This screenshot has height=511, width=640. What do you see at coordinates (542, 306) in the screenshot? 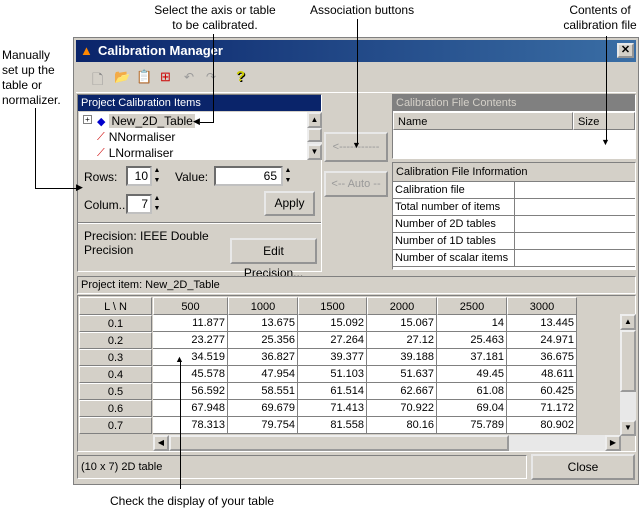
I see `column-header: 3000` at bounding box center [542, 306].